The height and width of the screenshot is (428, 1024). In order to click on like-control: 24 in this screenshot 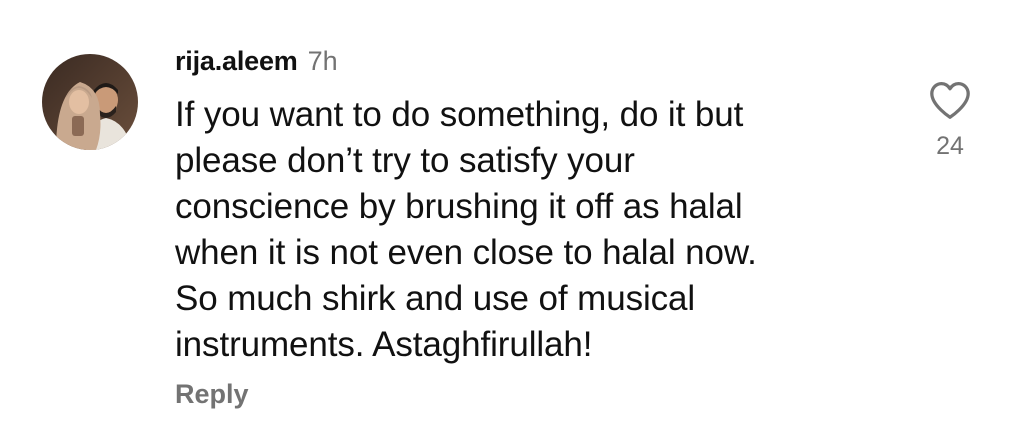, I will do `click(950, 120)`.